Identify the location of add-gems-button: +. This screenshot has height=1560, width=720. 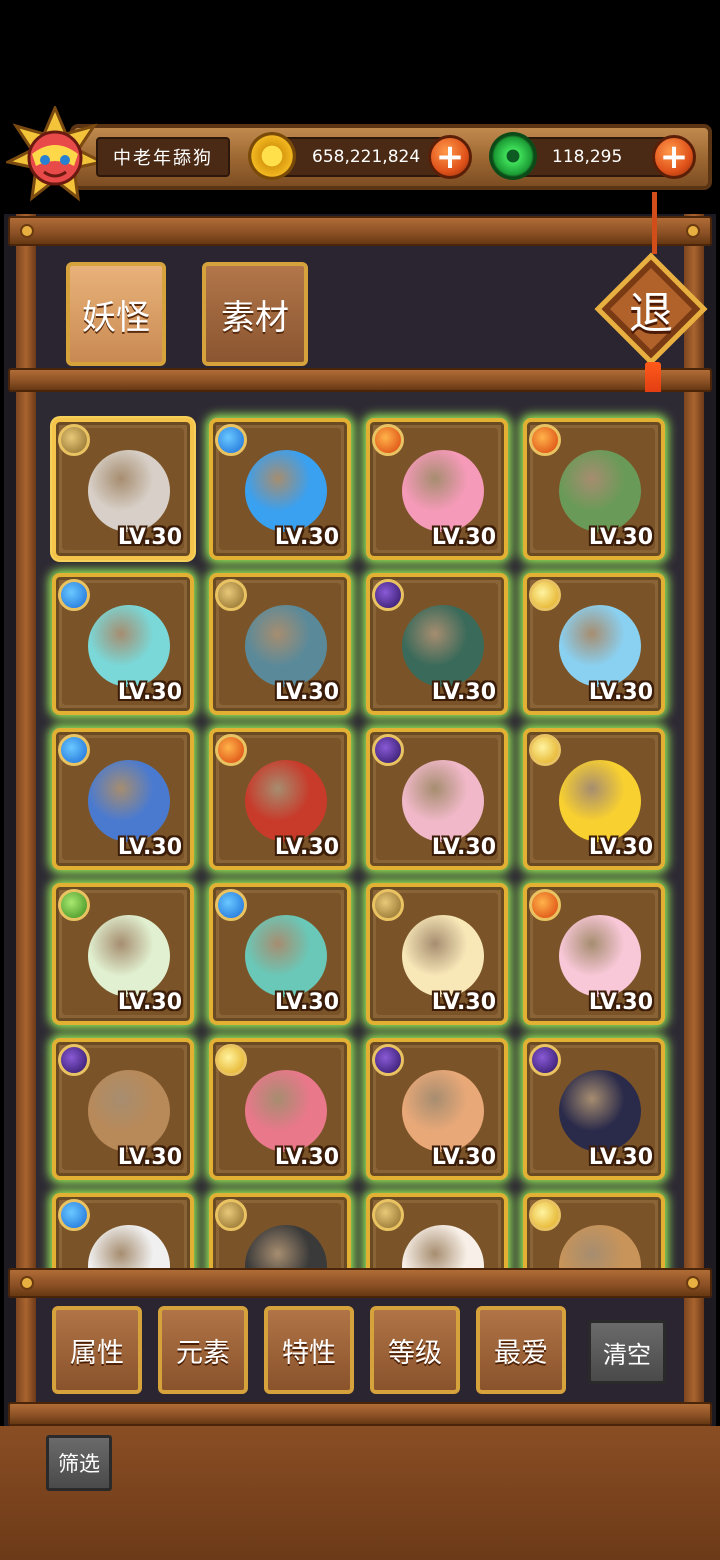
(674, 157).